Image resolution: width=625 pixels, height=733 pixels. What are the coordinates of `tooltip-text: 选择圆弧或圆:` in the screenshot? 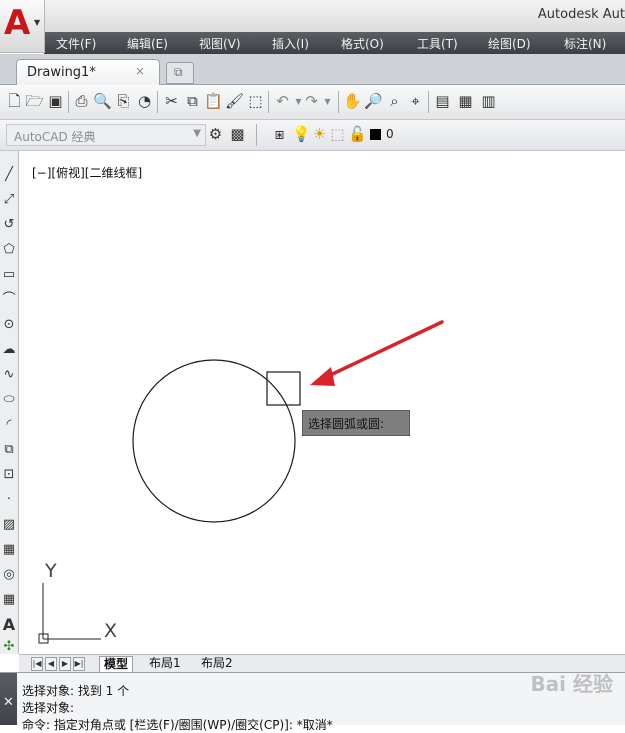 It's located at (346, 424).